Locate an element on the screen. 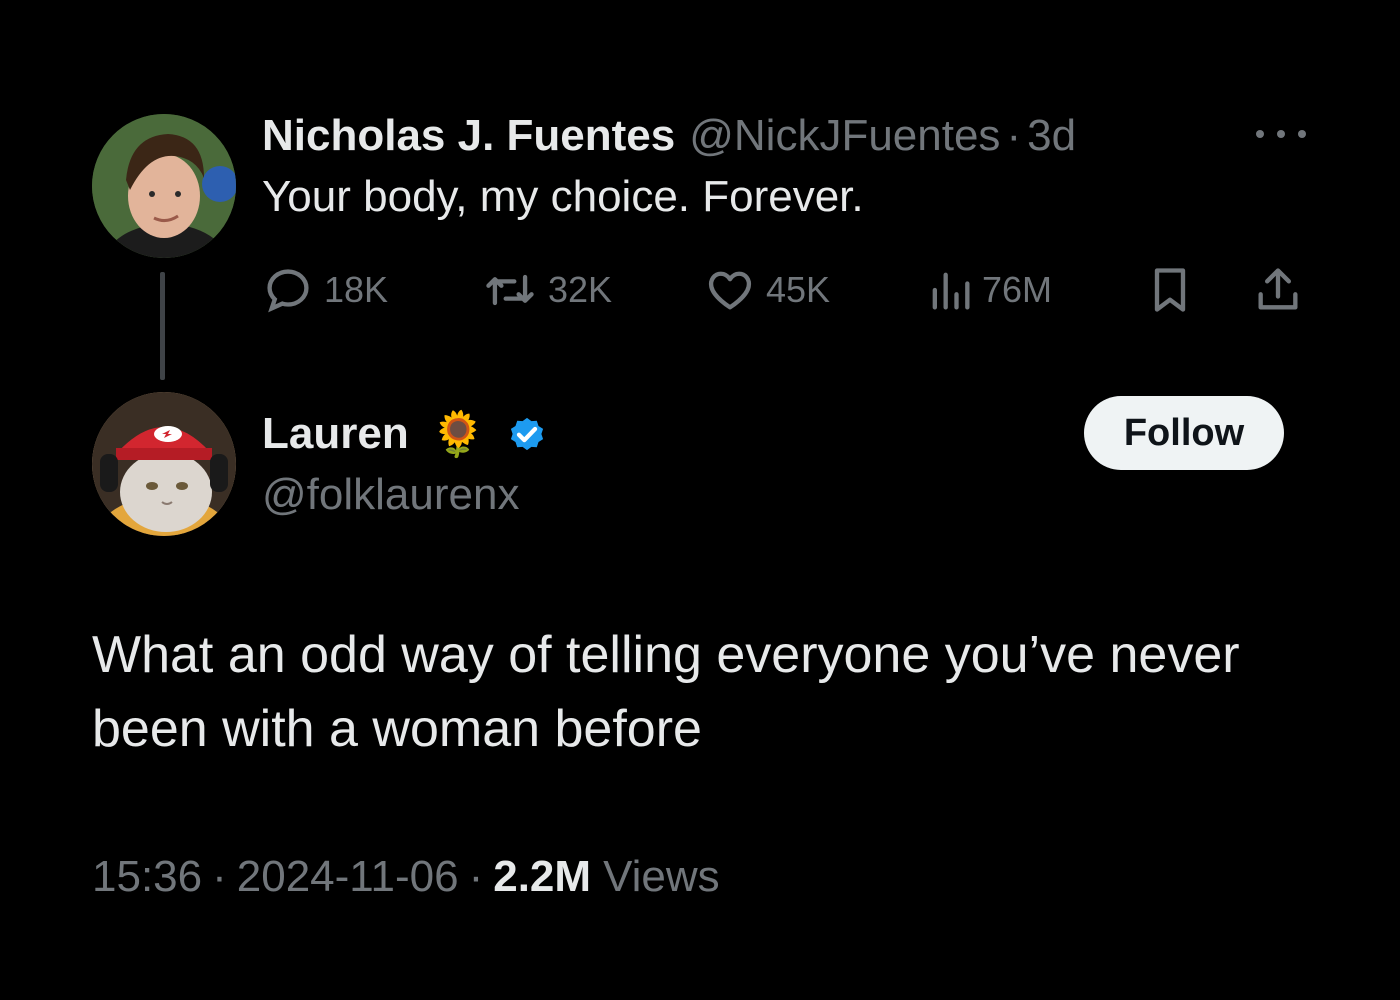 This screenshot has height=1000, width=1400. sunflower-emoji: 🌻 is located at coordinates (458, 434).